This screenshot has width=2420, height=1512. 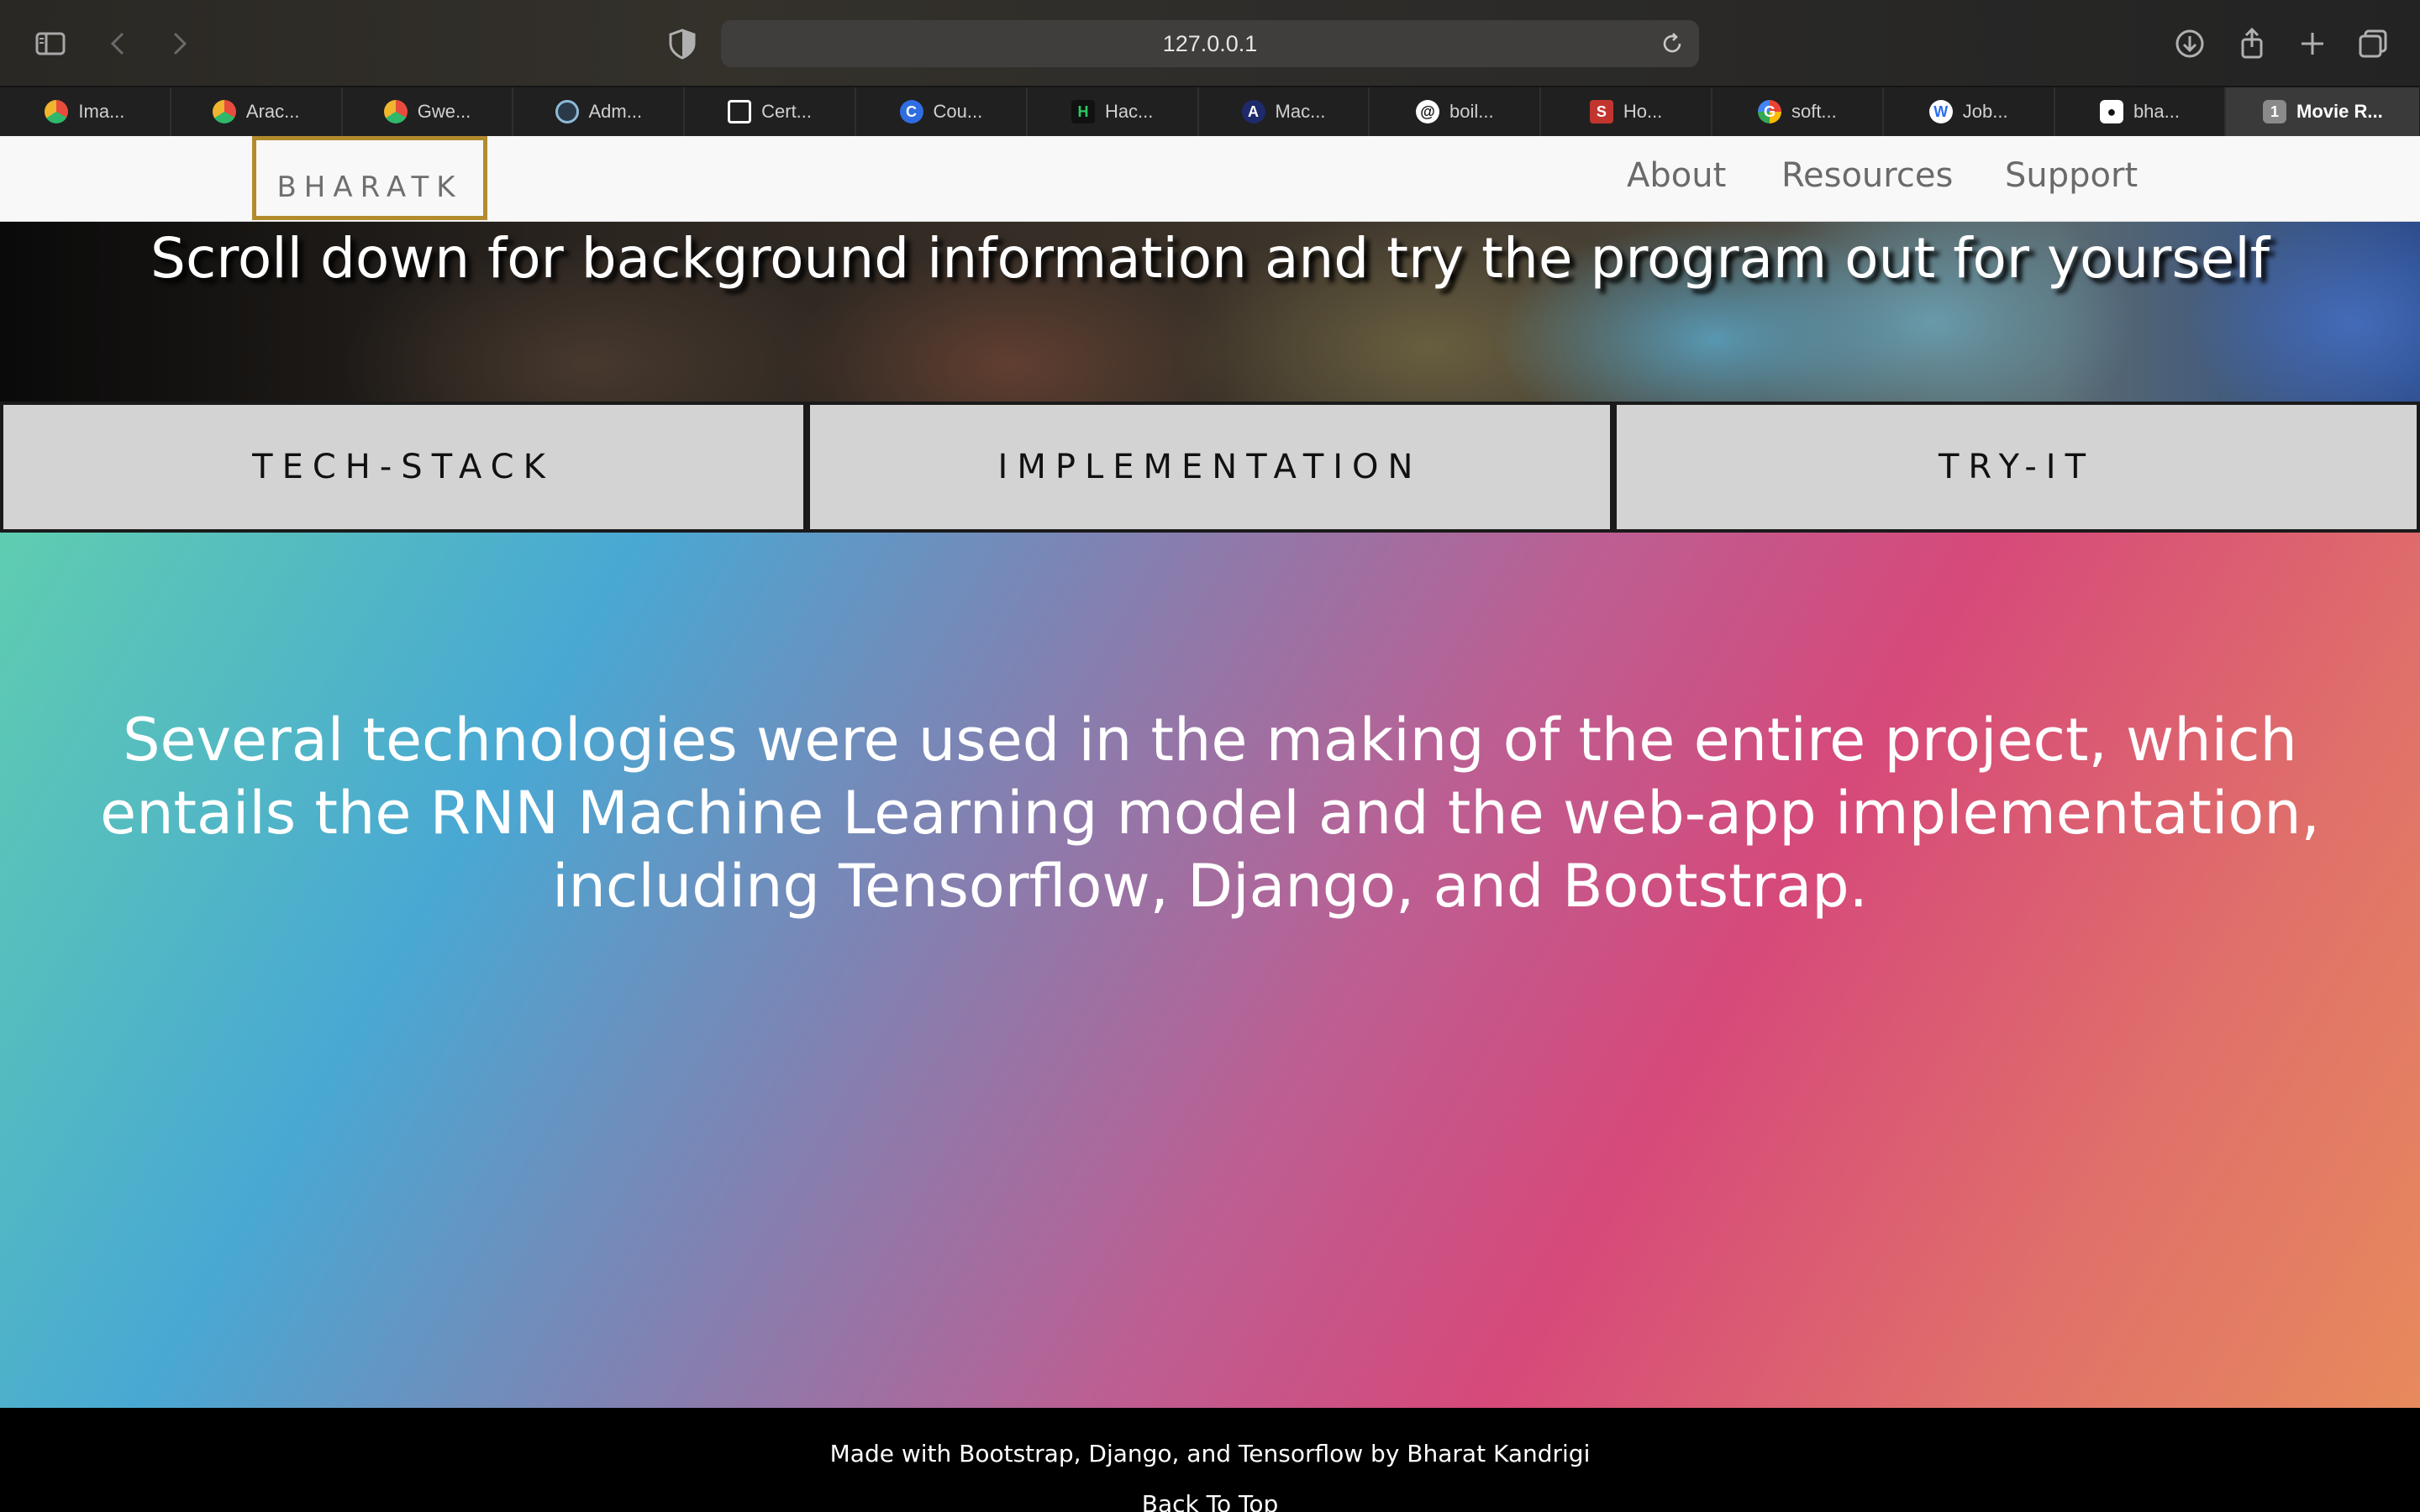 What do you see at coordinates (51, 43) in the screenshot?
I see `sidebar-toggle-icon` at bounding box center [51, 43].